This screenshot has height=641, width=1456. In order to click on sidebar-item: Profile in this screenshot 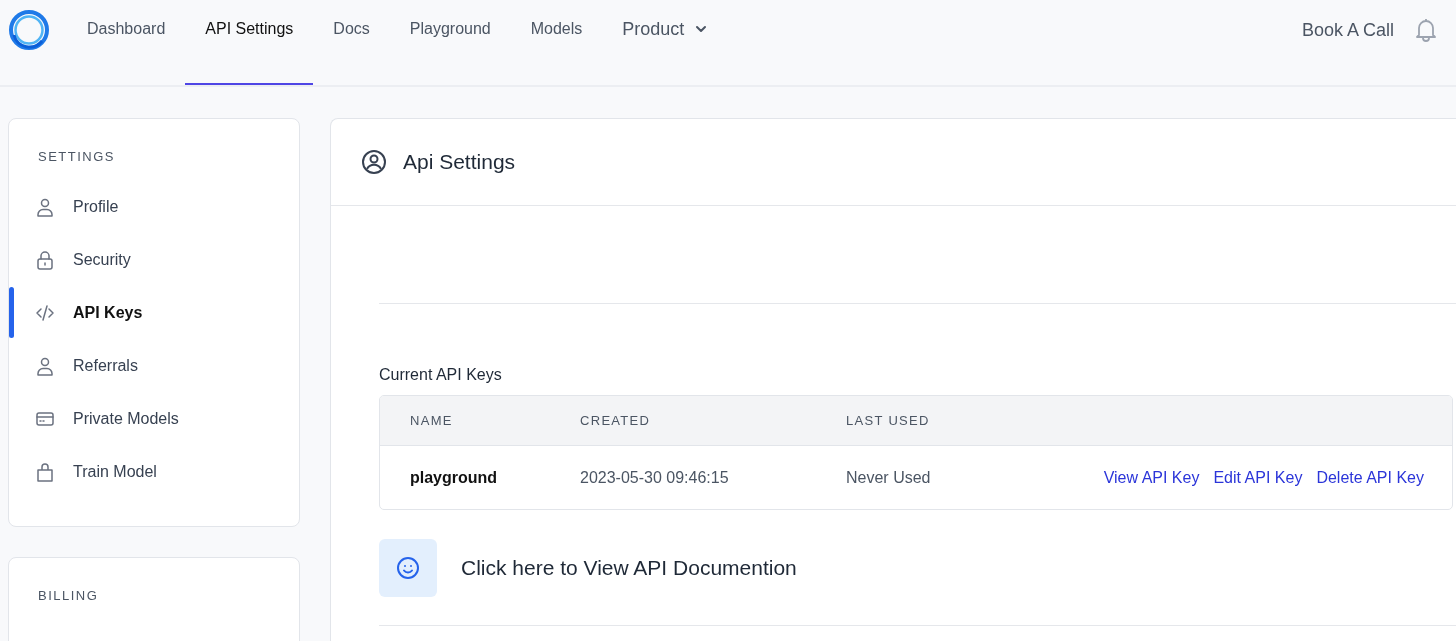, I will do `click(154, 206)`.